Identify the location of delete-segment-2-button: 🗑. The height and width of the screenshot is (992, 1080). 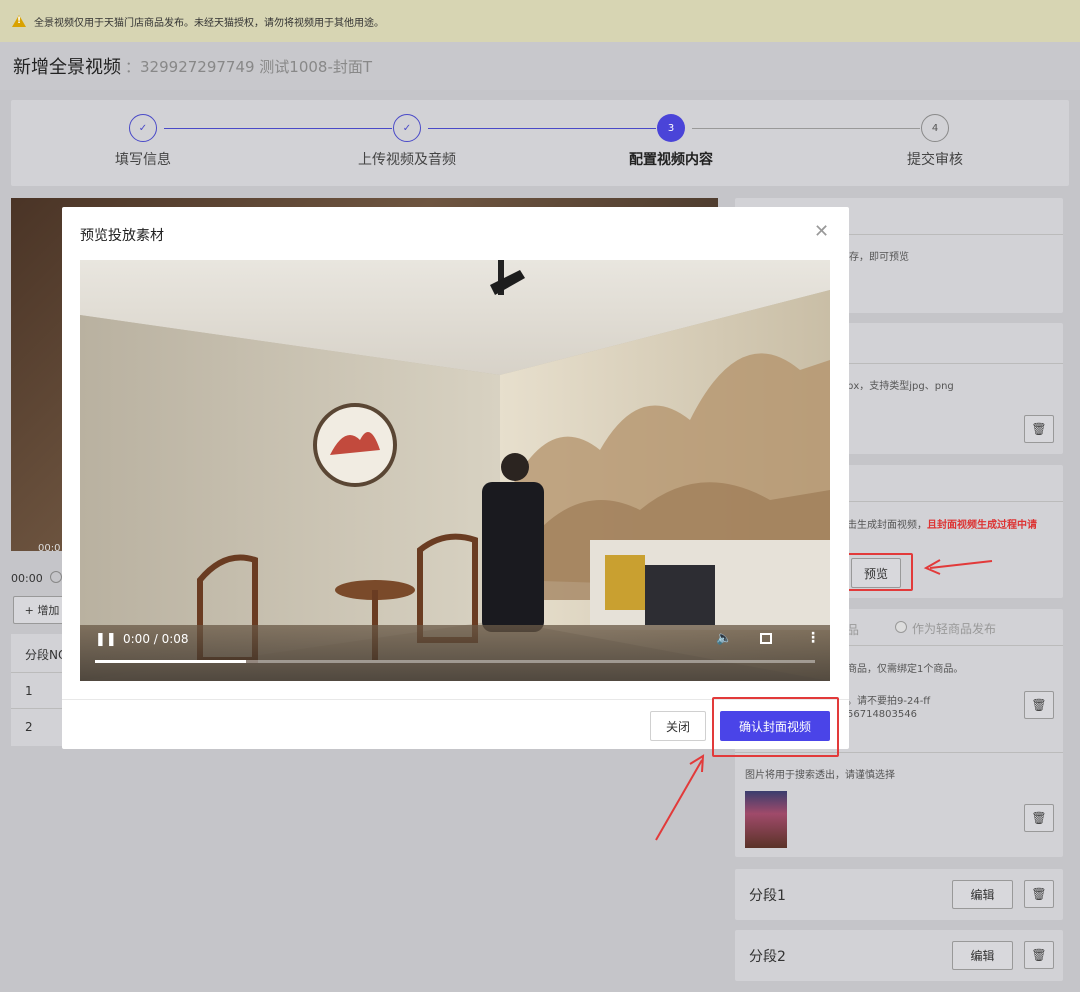
(1039, 955).